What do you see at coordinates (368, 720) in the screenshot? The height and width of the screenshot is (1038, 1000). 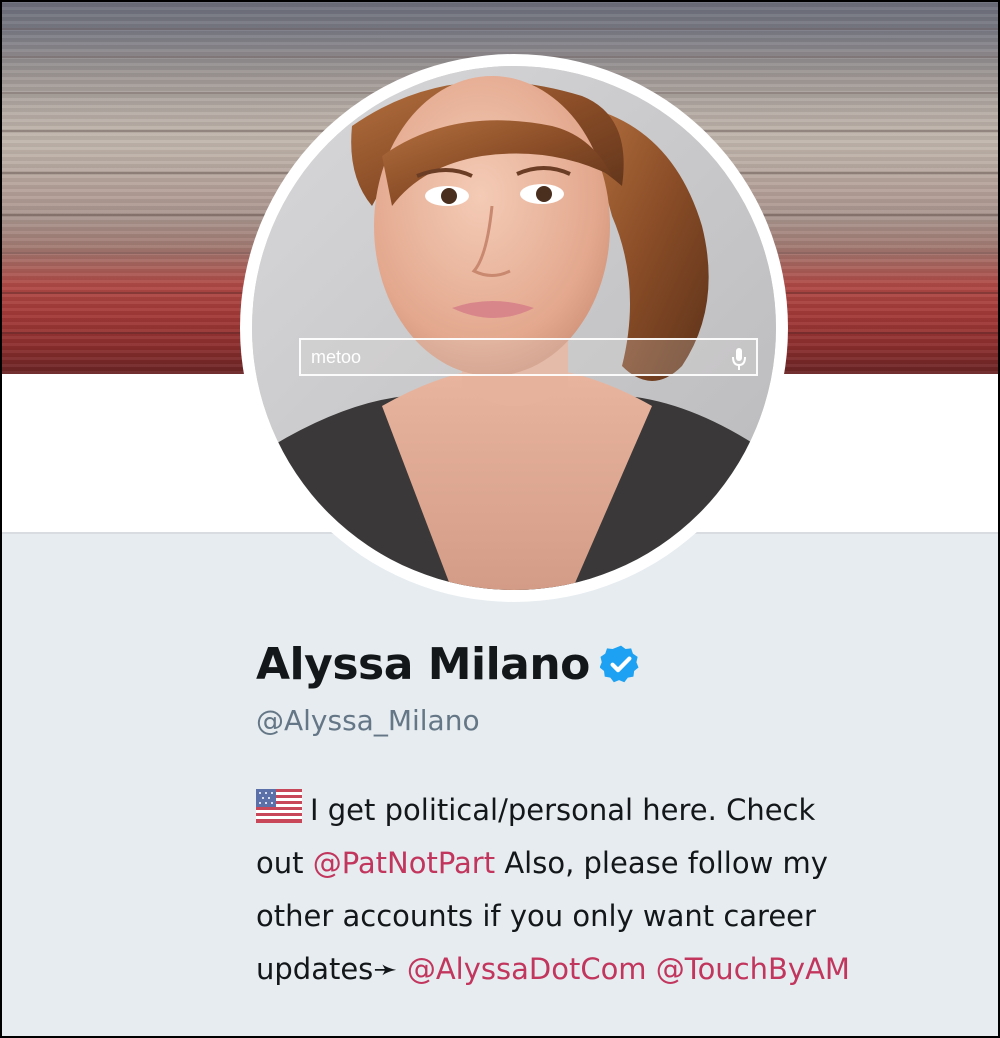 I see `profile-handle: @Alyssa_Milano` at bounding box center [368, 720].